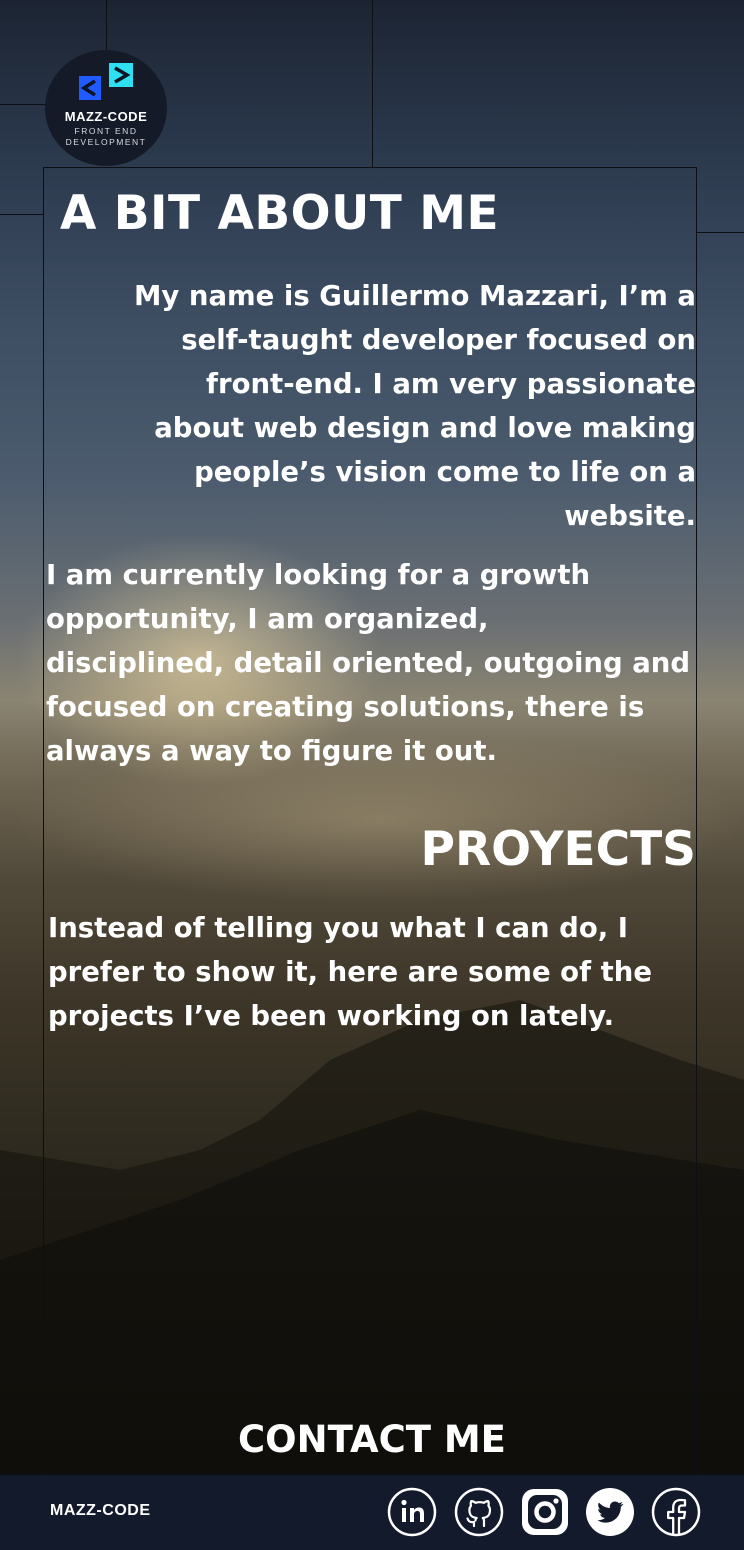  Describe the element at coordinates (345, 707) in the screenshot. I see `text-line: focused on creating solutions, there is` at that location.